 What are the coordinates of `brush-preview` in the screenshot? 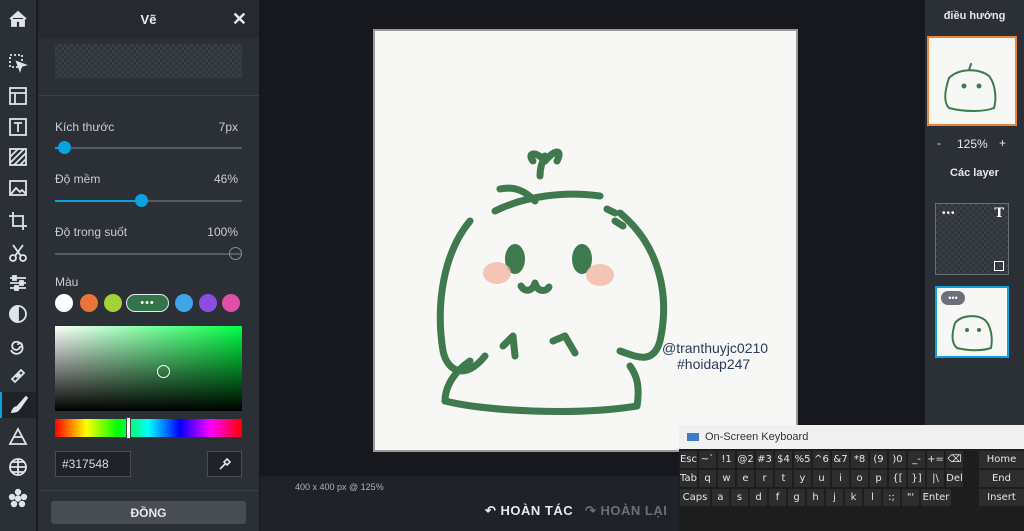 It's located at (148, 61).